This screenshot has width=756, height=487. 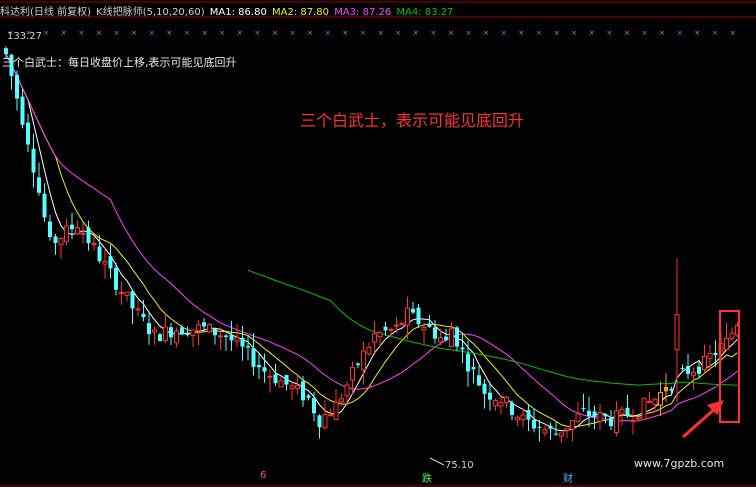 I want to click on low-price-label: 75.10, so click(x=459, y=465).